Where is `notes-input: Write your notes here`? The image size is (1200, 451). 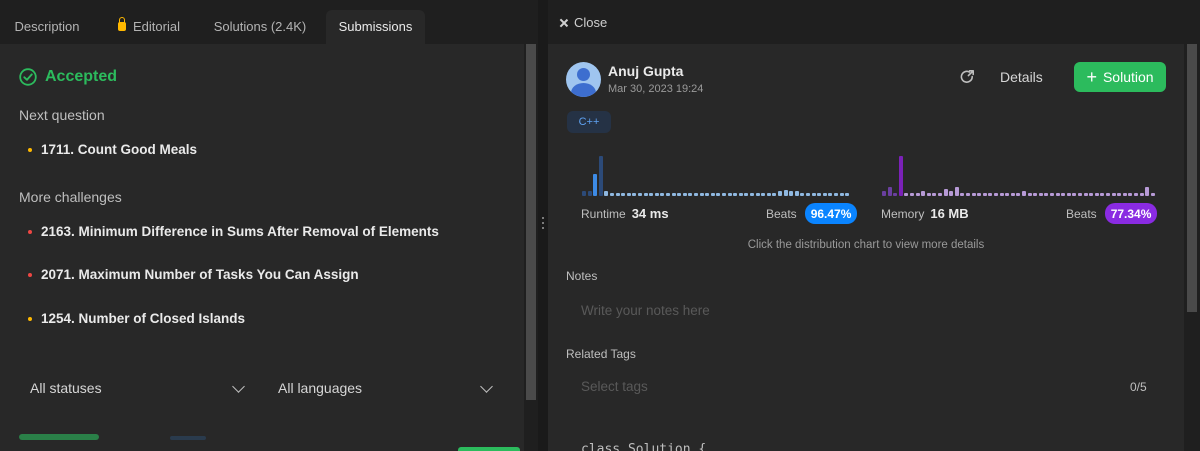
notes-input: Write your notes here is located at coordinates (865, 310).